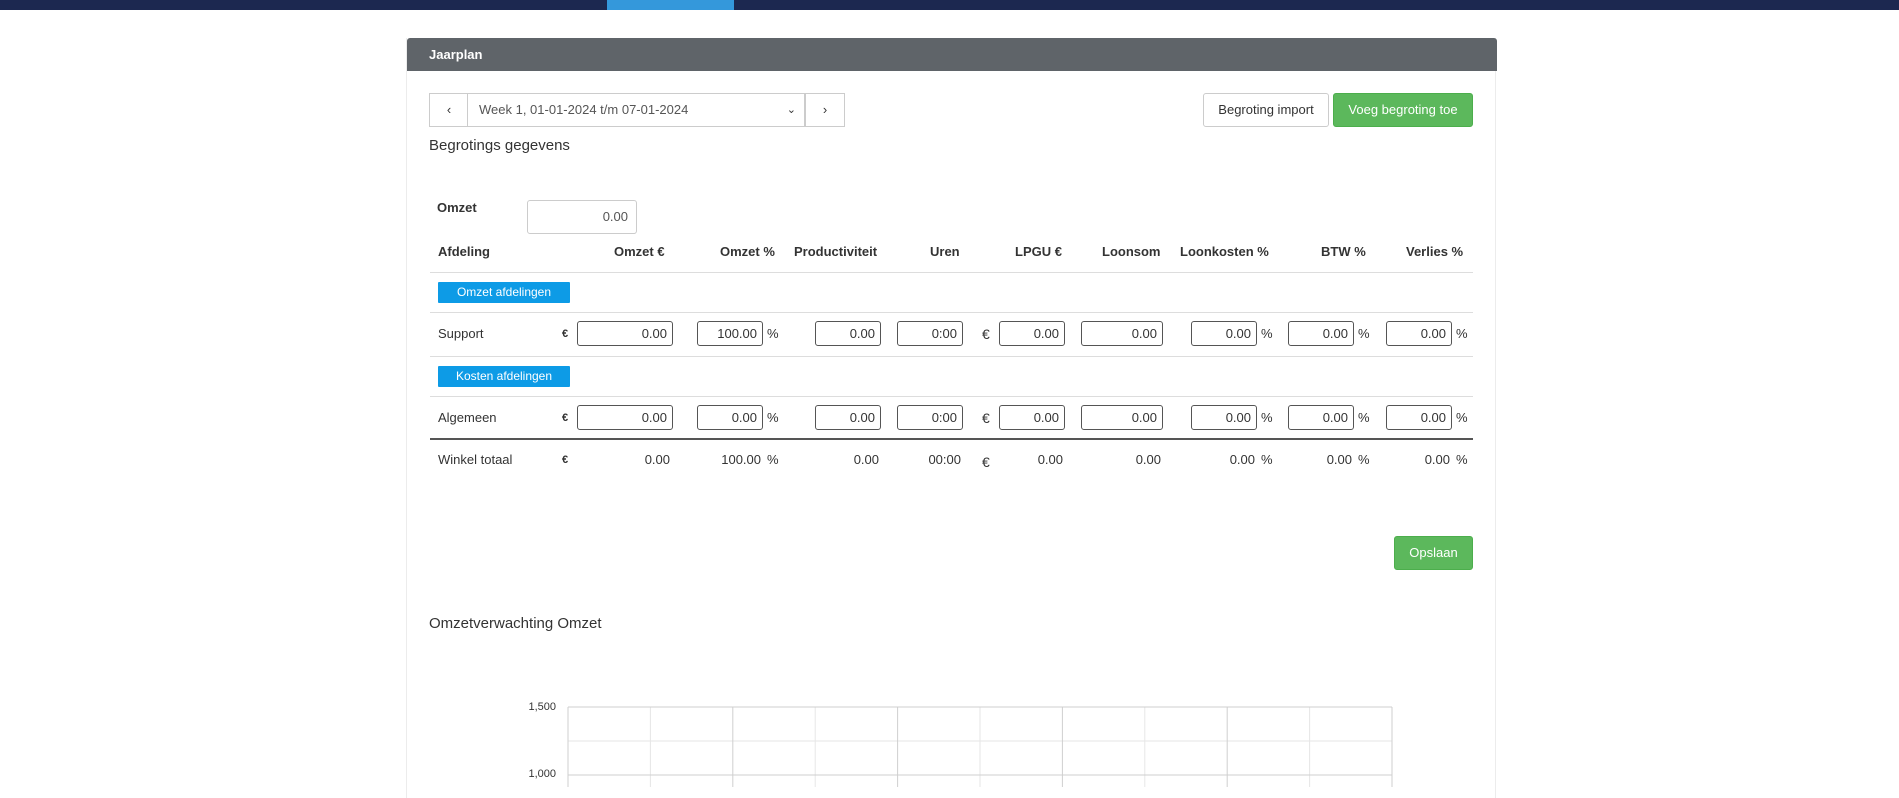  Describe the element at coordinates (980, 746) in the screenshot. I see `chart-grid` at that location.